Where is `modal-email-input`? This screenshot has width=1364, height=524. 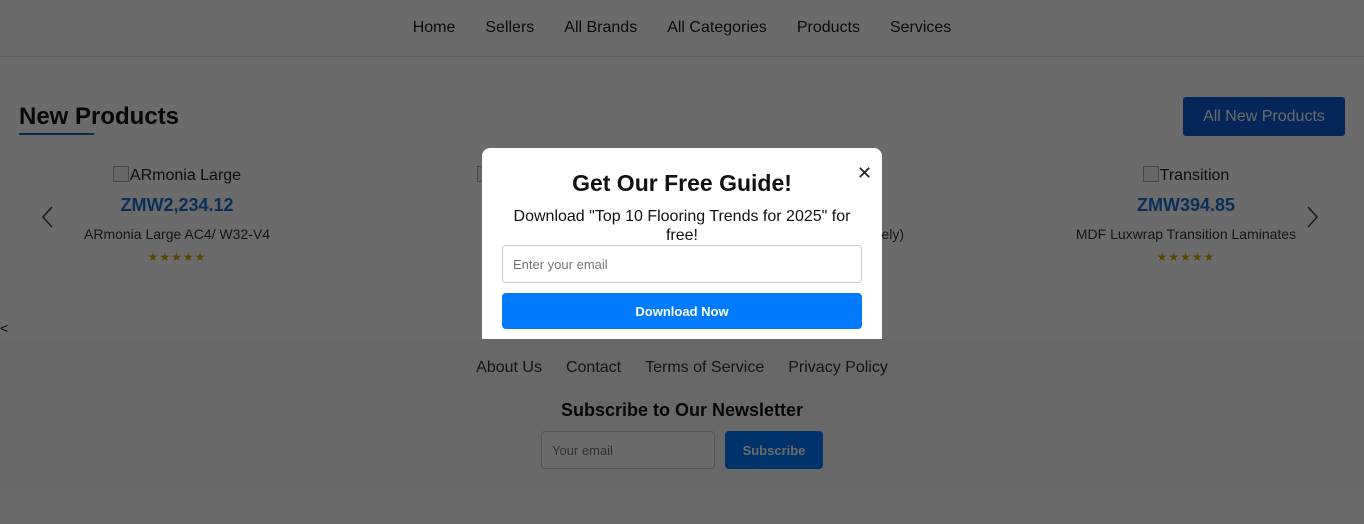
modal-email-input is located at coordinates (682, 264).